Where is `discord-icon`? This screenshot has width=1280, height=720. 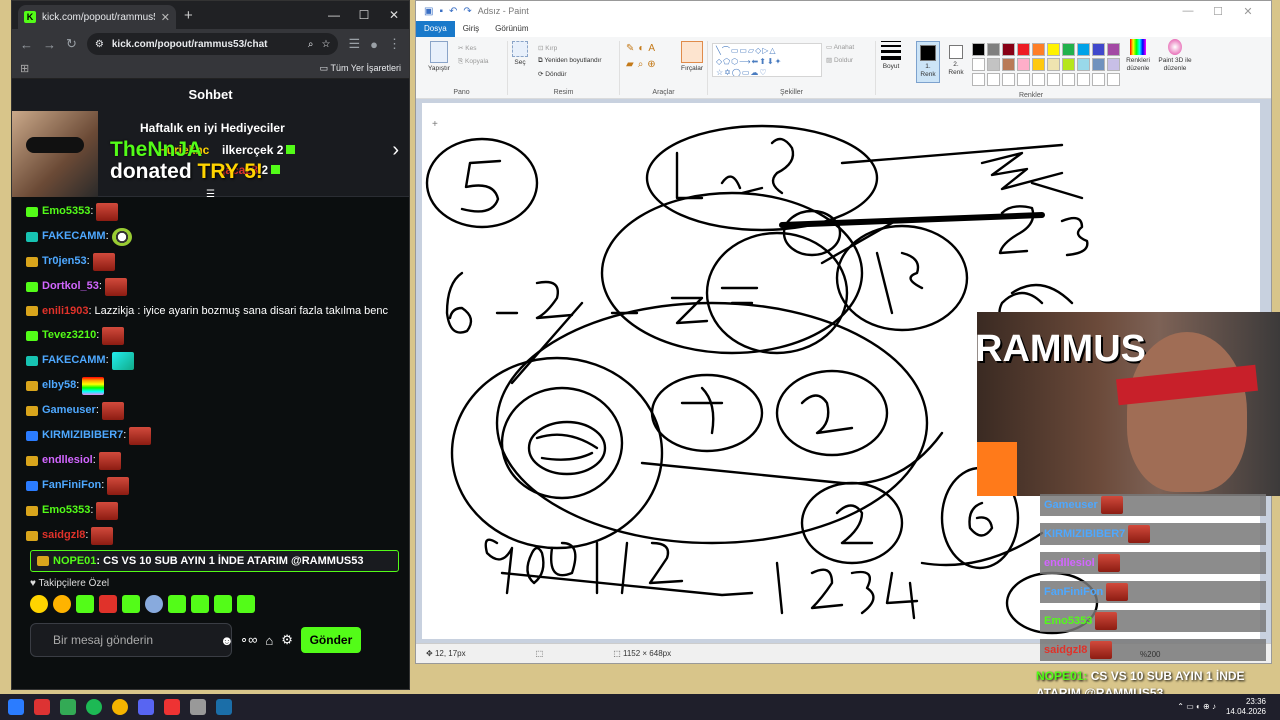
discord-icon is located at coordinates (146, 707).